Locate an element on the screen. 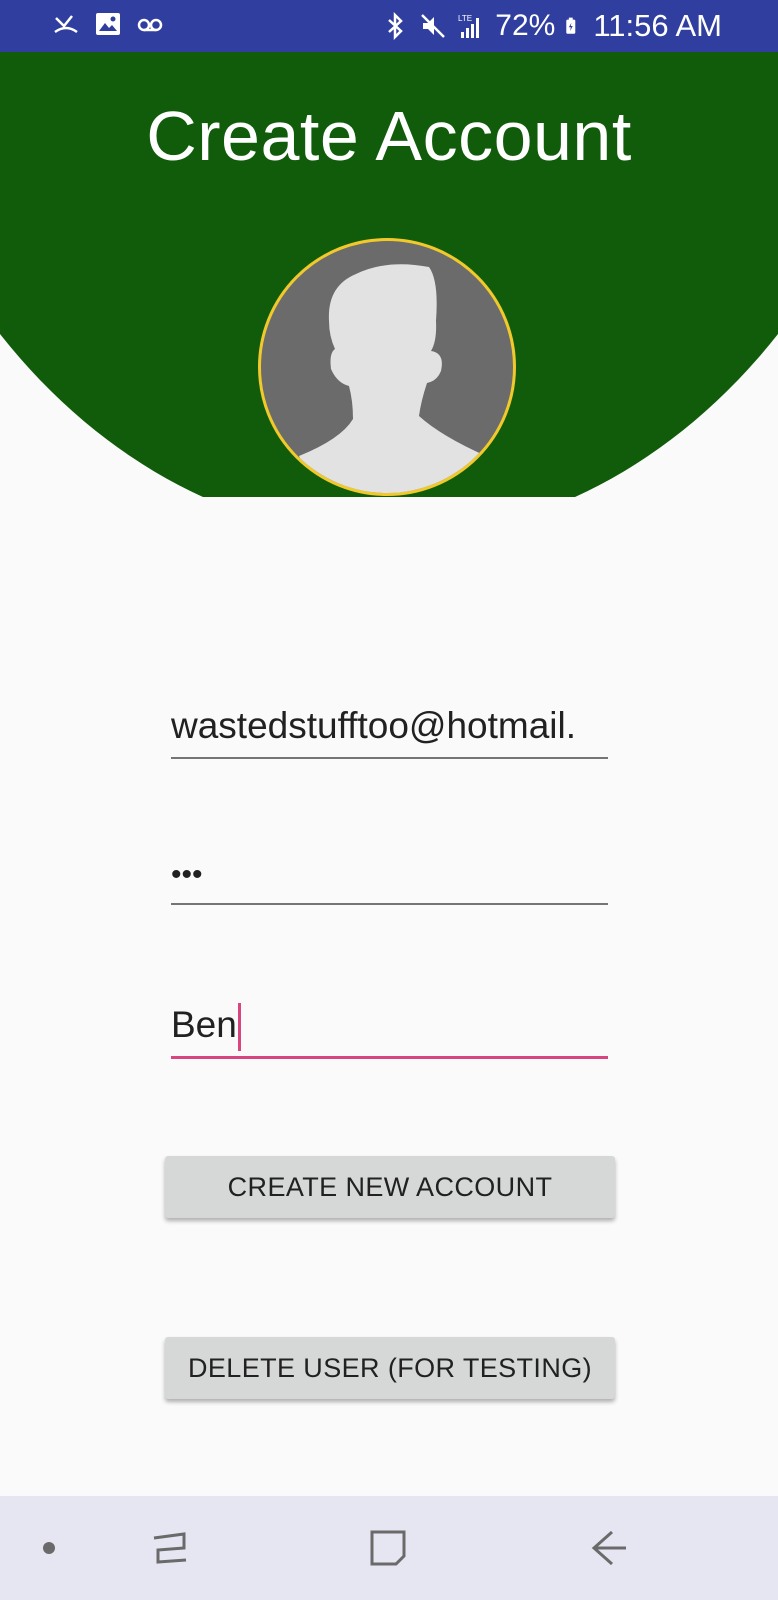 This screenshot has height=1600, width=778. lte-signal-icon: LTE is located at coordinates (469, 26).